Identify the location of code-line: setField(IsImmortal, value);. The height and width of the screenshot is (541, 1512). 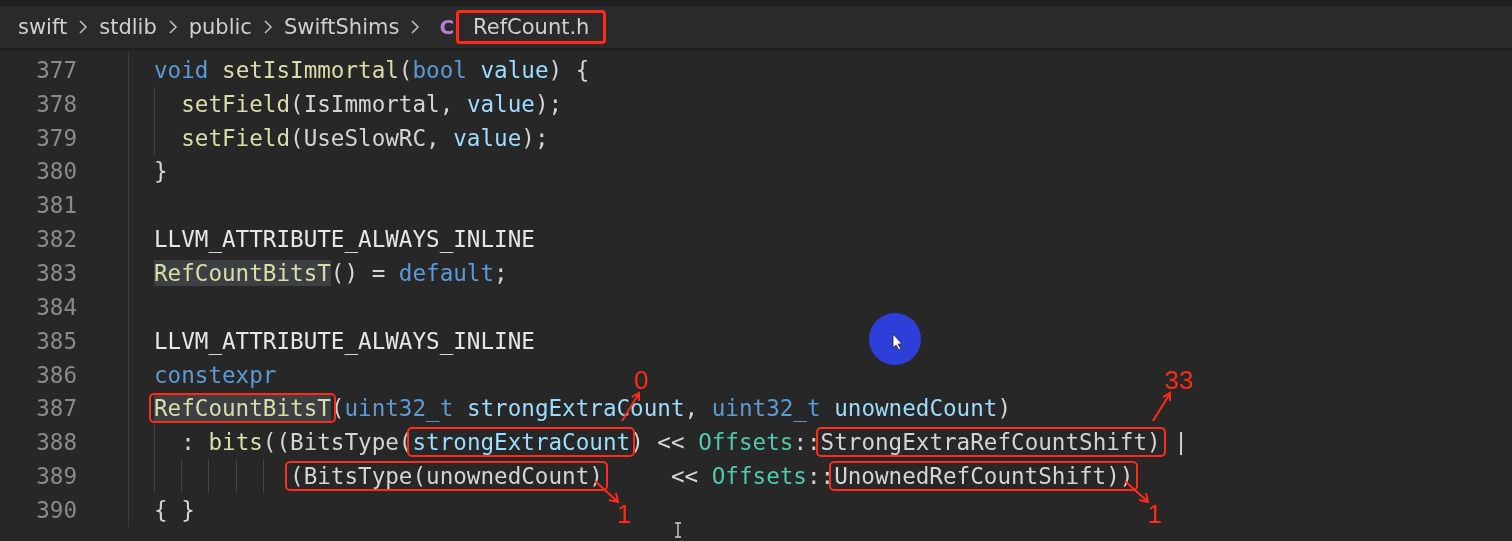
(371, 103).